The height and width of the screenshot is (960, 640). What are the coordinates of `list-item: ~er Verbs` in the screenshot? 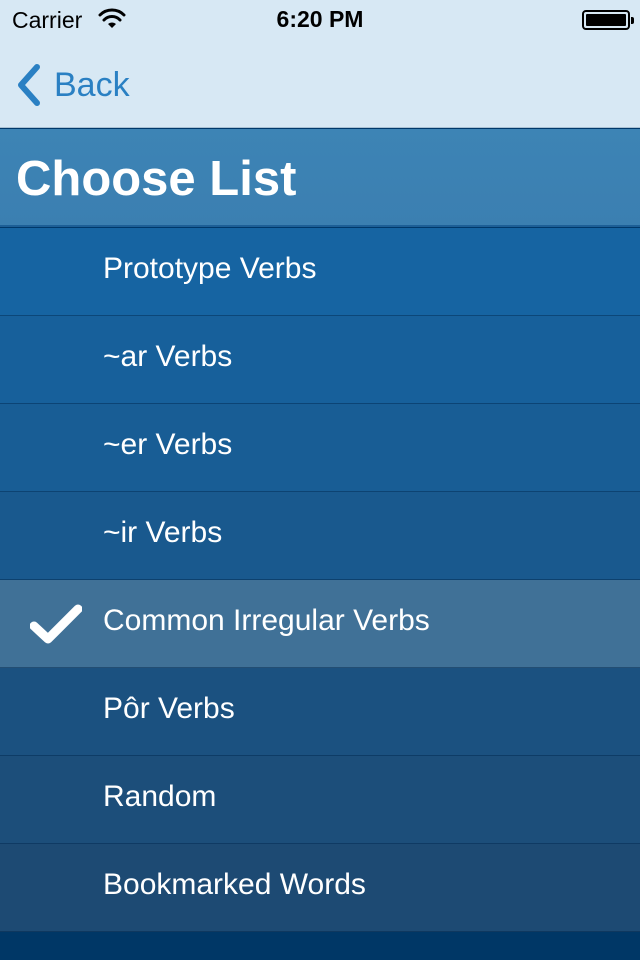 It's located at (320, 448).